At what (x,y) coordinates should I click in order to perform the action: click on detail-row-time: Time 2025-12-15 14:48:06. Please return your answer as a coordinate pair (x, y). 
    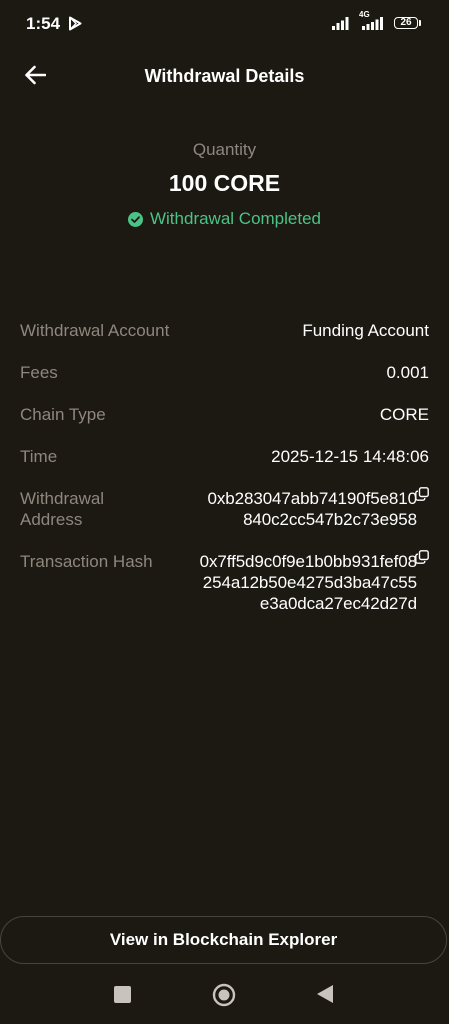
    Looking at the image, I should click on (224, 456).